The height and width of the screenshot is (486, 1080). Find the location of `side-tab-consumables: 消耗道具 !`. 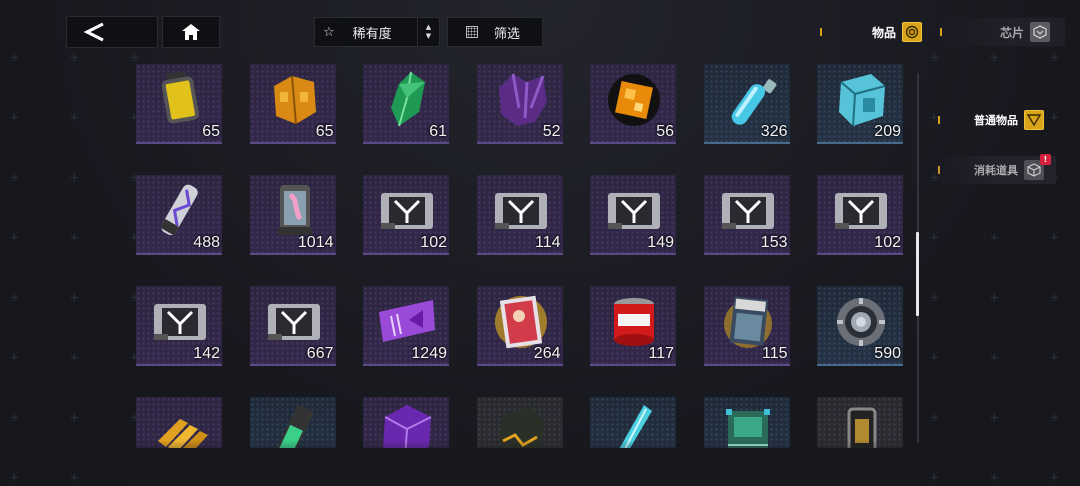

side-tab-consumables: 消耗道具 ! is located at coordinates (997, 169).